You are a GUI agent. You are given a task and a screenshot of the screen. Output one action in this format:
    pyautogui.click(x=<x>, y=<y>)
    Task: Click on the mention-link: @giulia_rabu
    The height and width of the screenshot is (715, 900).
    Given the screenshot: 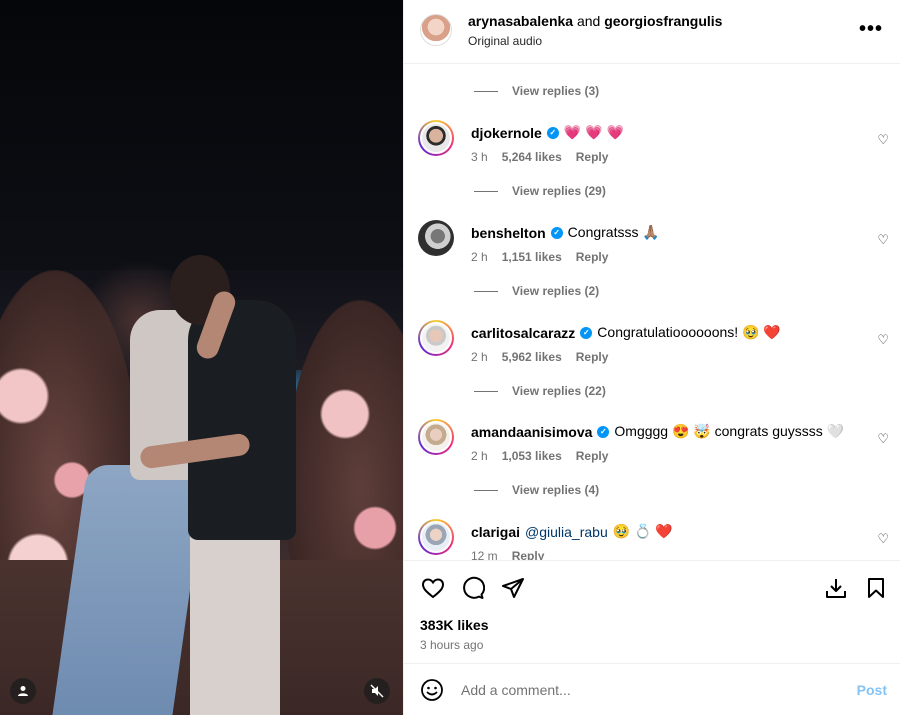 What is the action you would take?
    pyautogui.click(x=566, y=532)
    